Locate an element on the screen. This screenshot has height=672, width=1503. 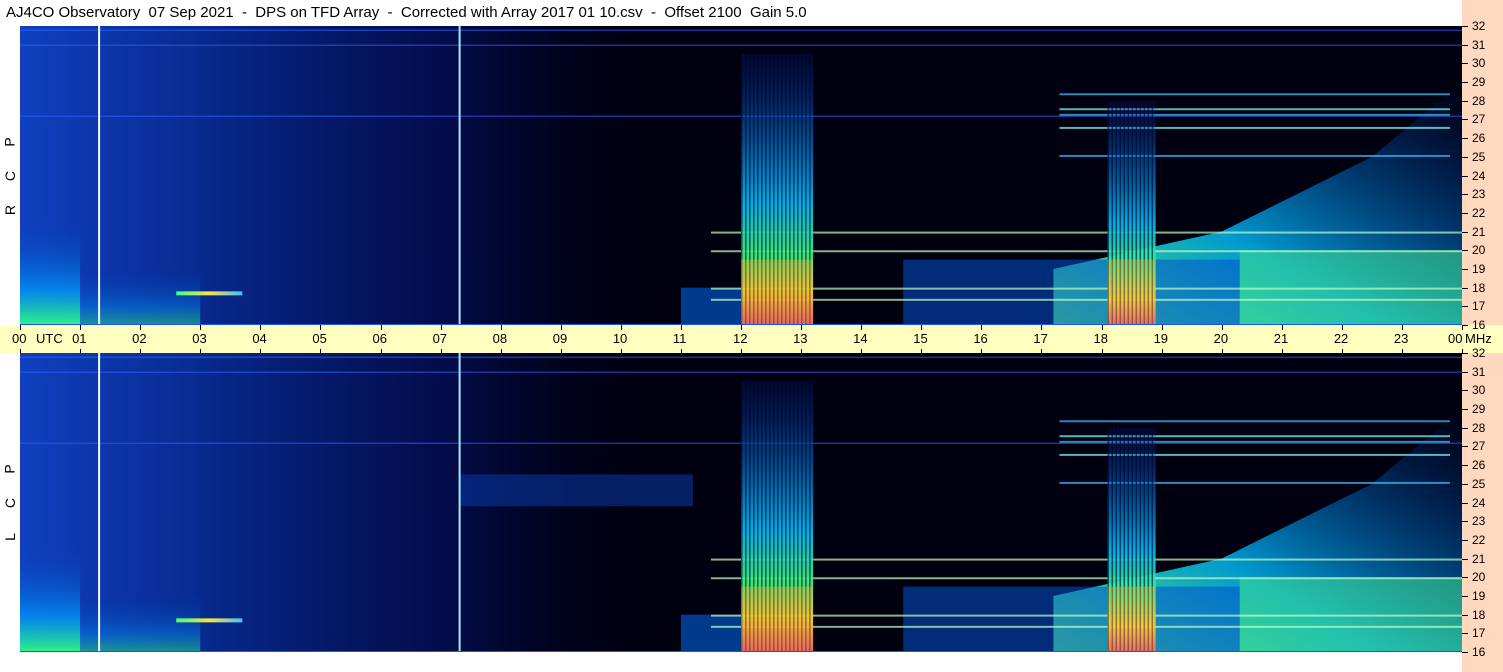
hot-band is located at coordinates (209, 293).